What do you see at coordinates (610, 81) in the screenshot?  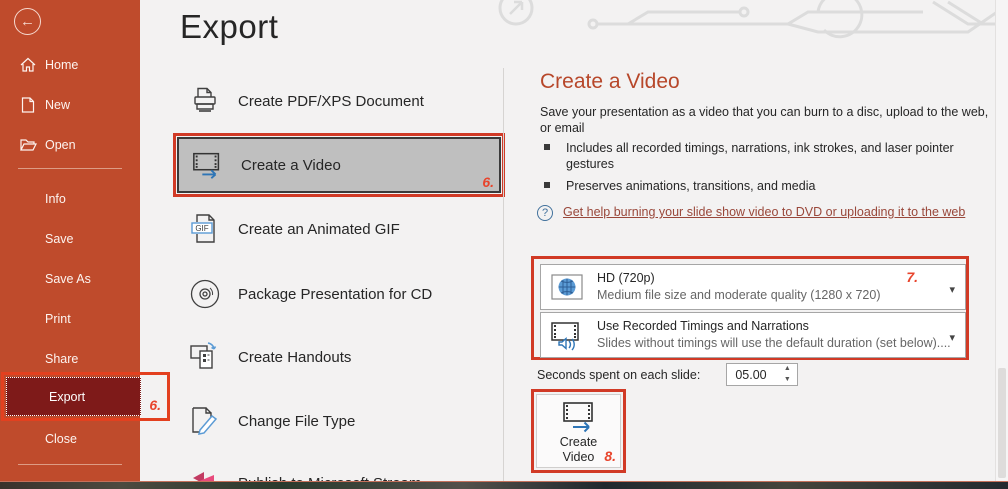 I see `panel-title: Create a Video` at bounding box center [610, 81].